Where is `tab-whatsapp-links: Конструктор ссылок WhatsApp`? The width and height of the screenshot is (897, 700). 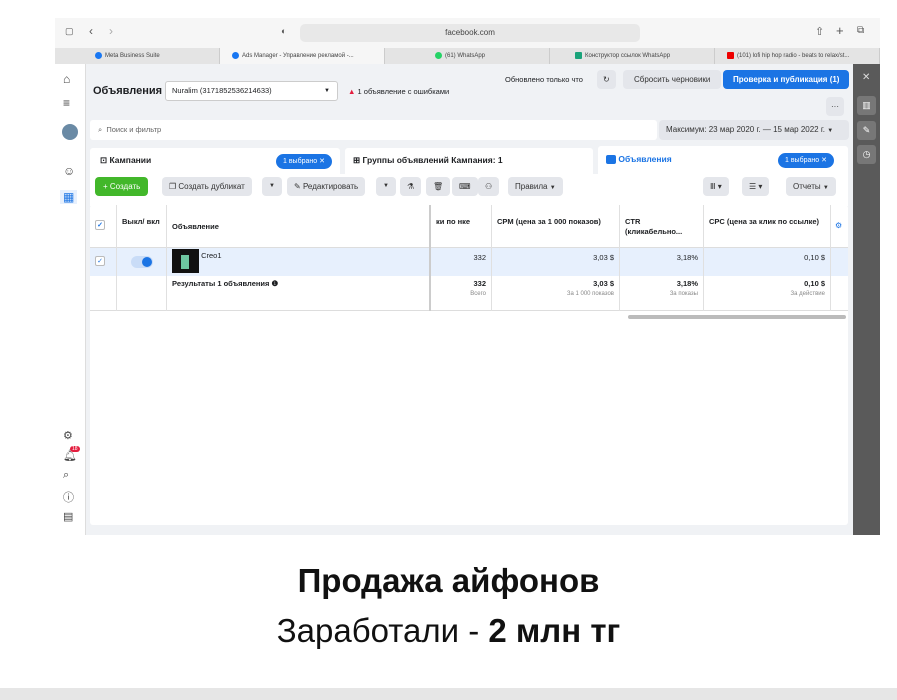 tab-whatsapp-links: Конструктор ссылок WhatsApp is located at coordinates (632, 56).